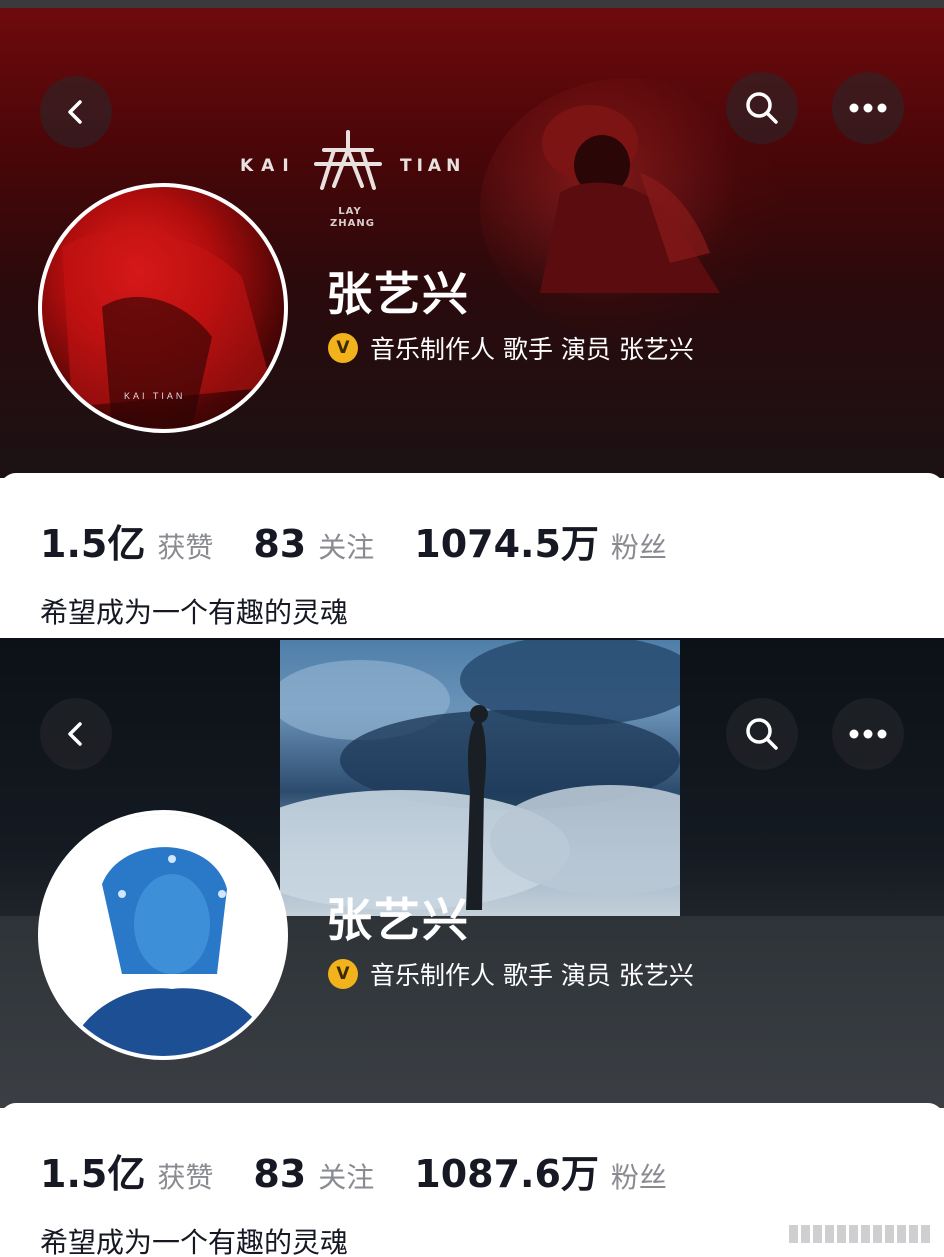 Image resolution: width=944 pixels, height=1257 pixels. What do you see at coordinates (167, 328) in the screenshot?
I see `avatar-image: KAI TIAN` at bounding box center [167, 328].